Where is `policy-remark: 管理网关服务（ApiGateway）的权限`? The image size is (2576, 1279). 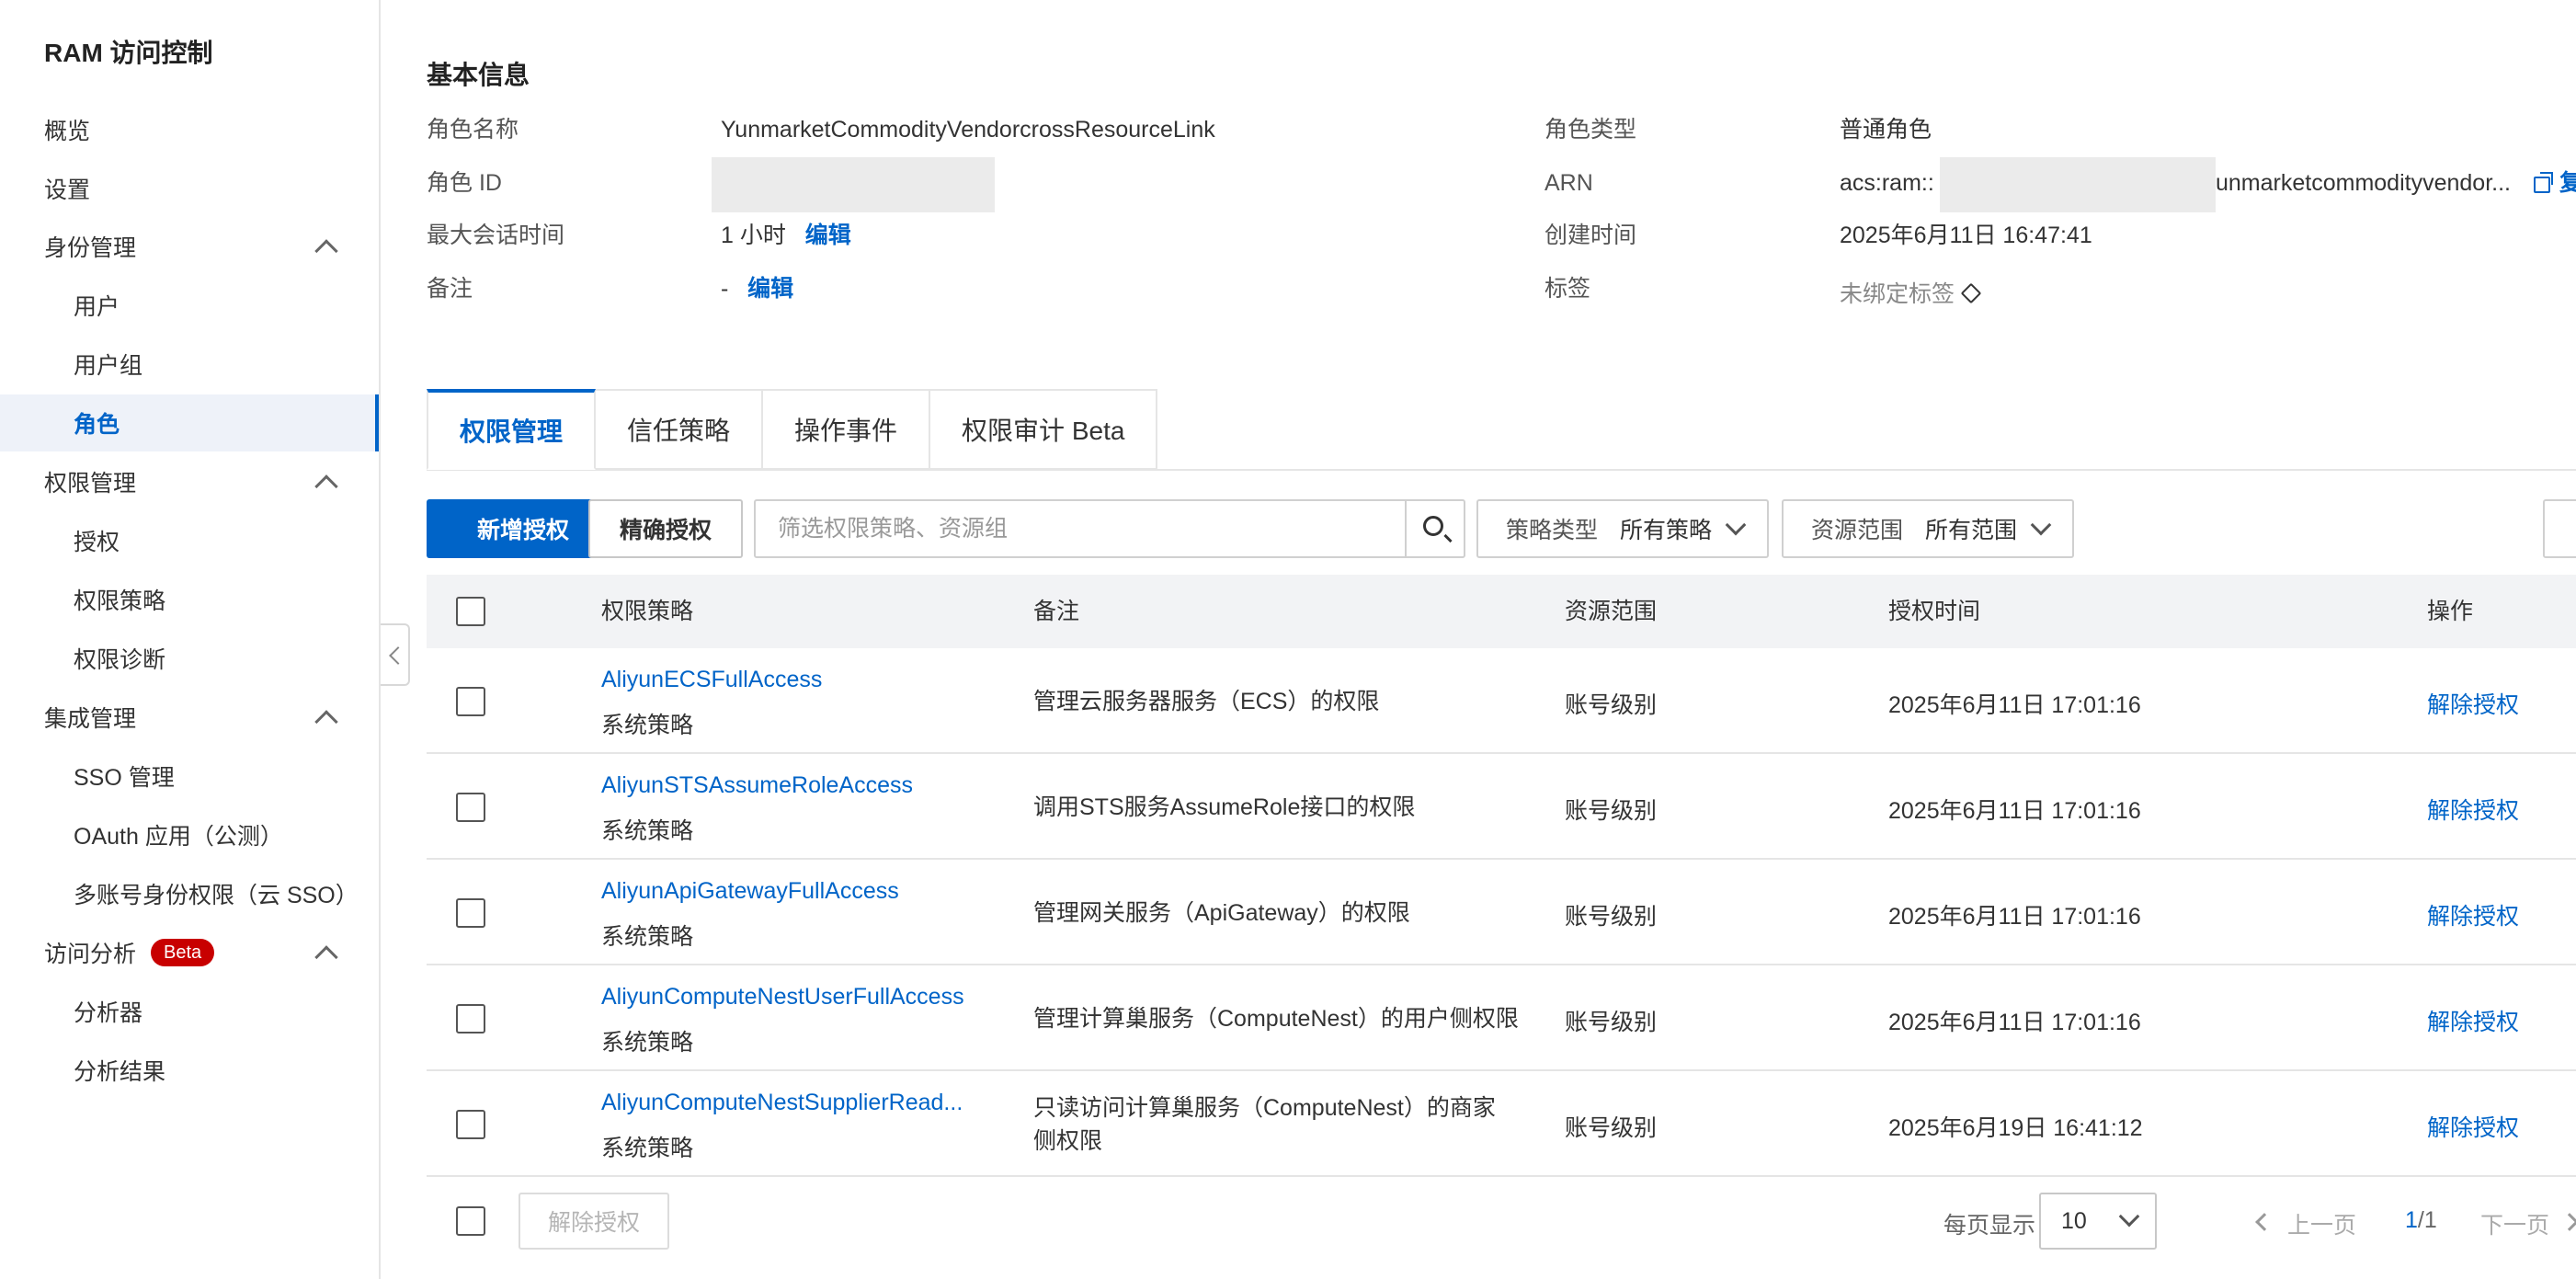 policy-remark: 管理网关服务（ApiGateway）的权限 is located at coordinates (1221, 913).